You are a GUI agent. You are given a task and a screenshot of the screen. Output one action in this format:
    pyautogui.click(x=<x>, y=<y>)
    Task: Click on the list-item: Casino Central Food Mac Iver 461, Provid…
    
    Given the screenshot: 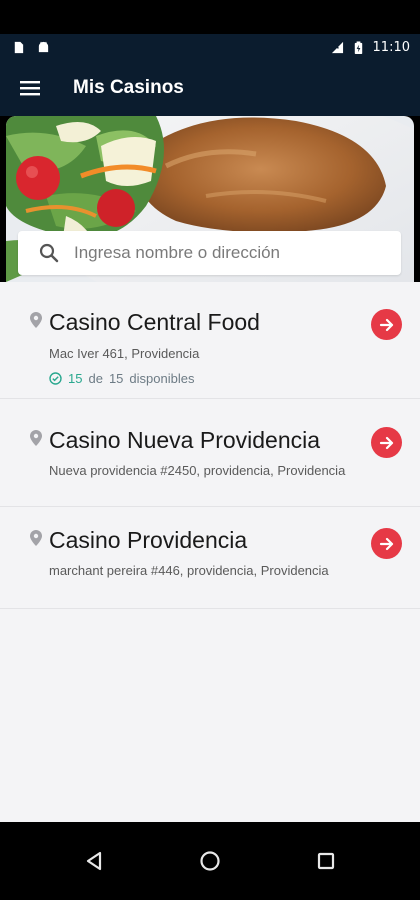 What is the action you would take?
    pyautogui.click(x=210, y=340)
    